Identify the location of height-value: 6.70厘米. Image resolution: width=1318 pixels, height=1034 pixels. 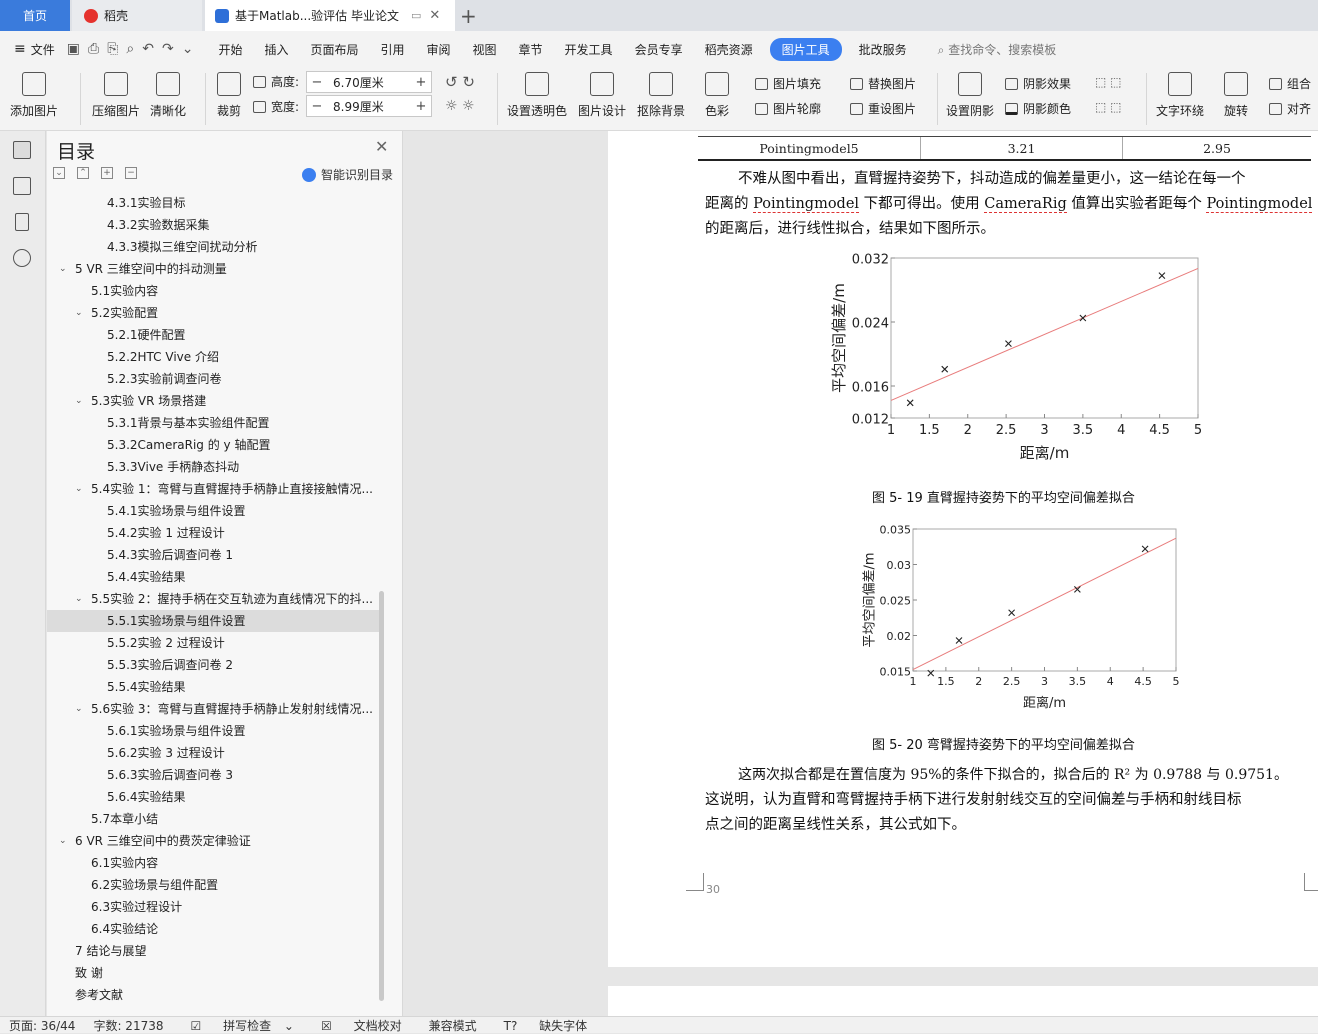
(369, 82).